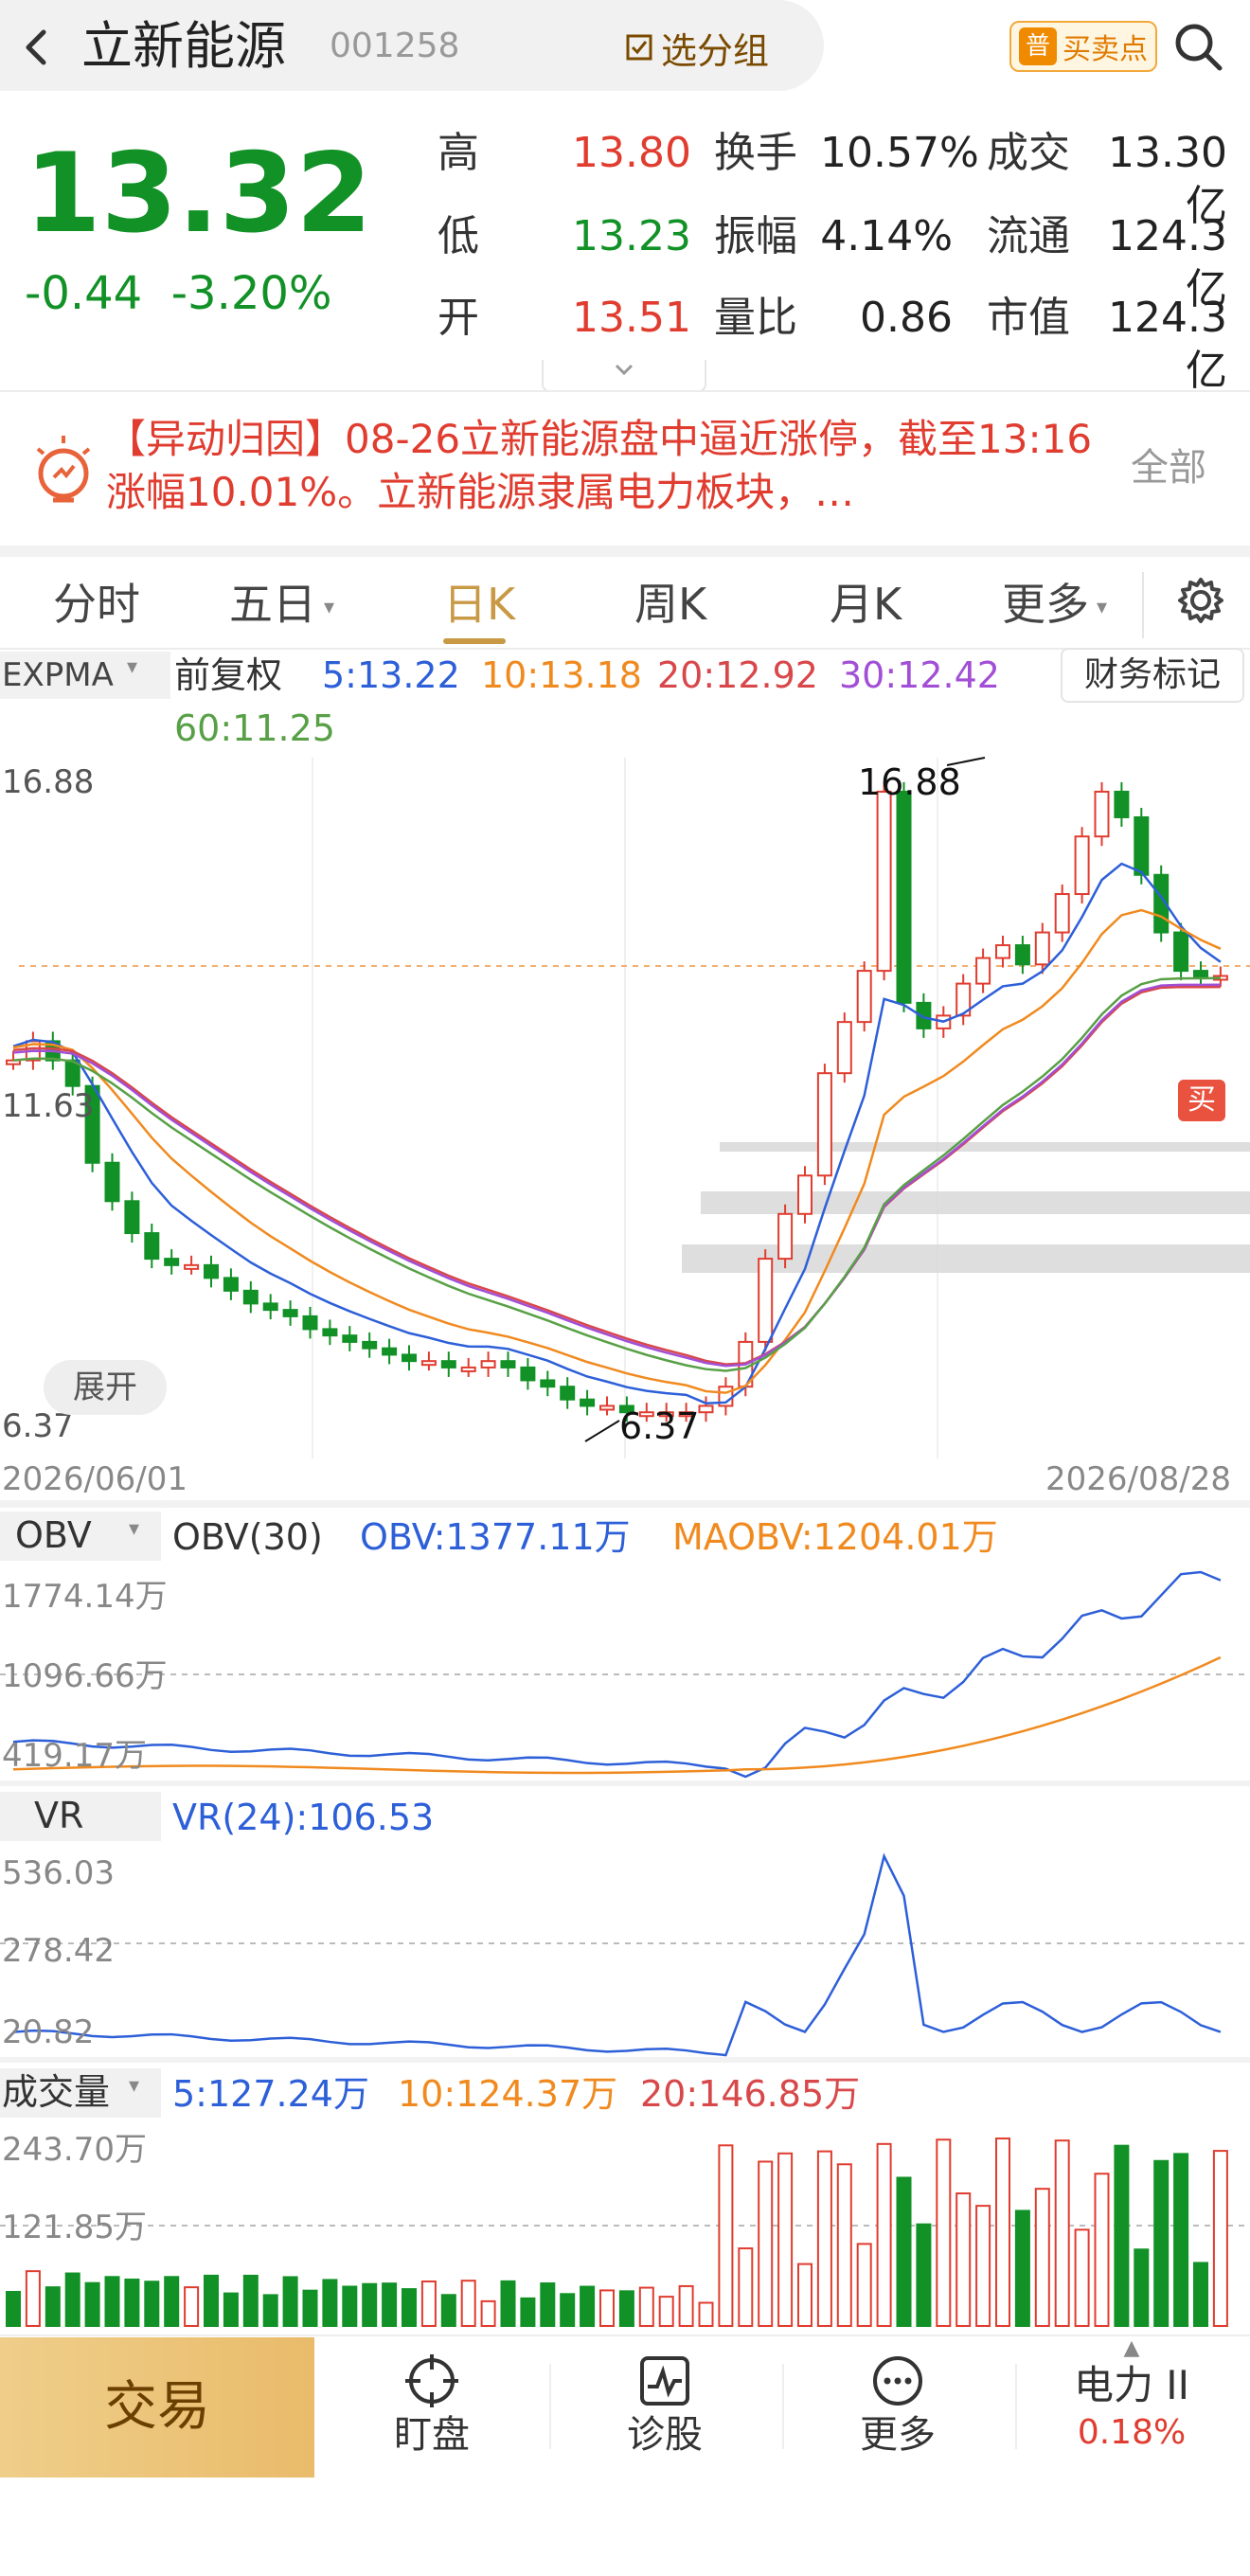 This screenshot has height=2576, width=1250. I want to click on pulse-chart-icon, so click(665, 2378).